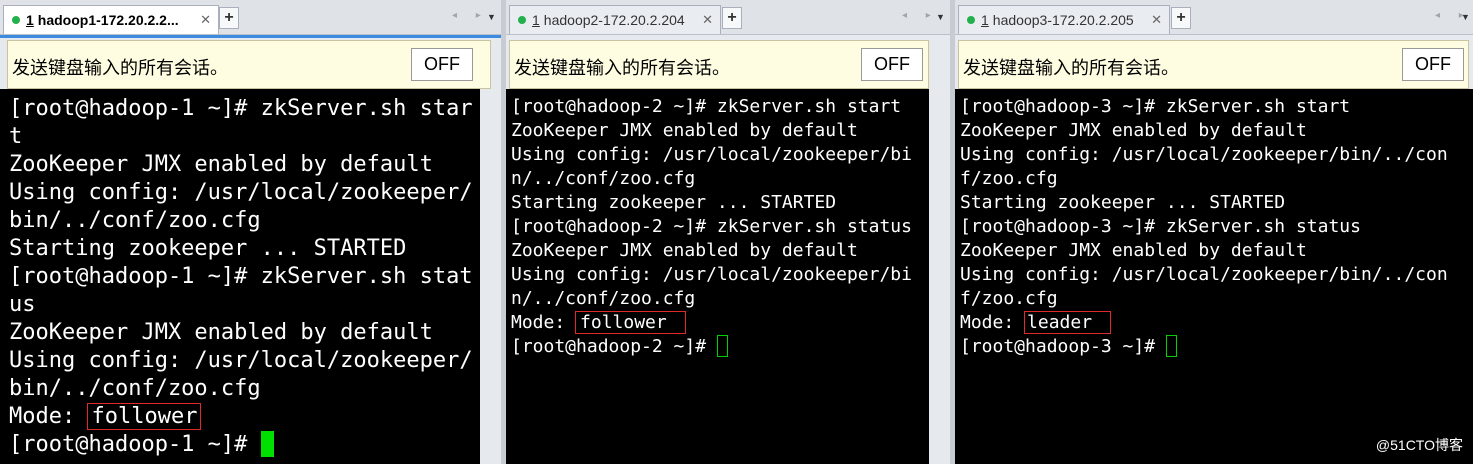 This screenshot has width=1473, height=464. I want to click on prompt-line: [root@hadoop-3 ~]#, so click(1204, 347).